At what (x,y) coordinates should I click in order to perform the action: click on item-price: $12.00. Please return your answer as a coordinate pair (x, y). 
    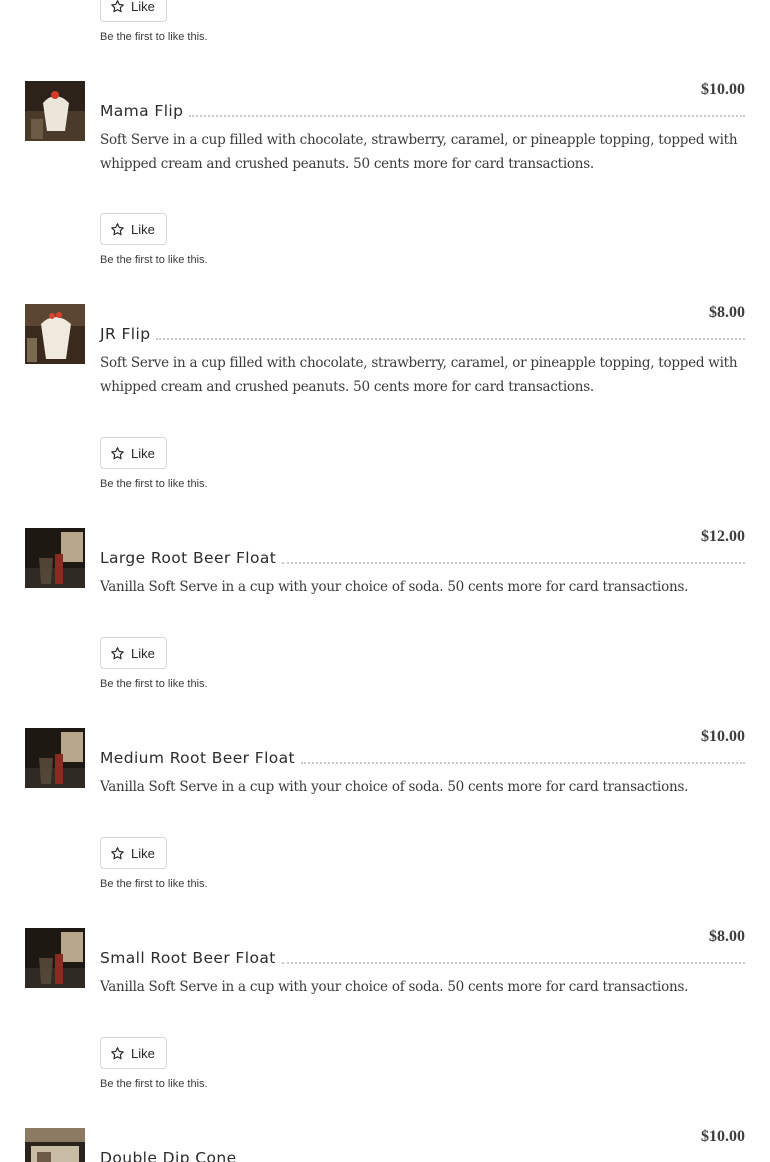
    Looking at the image, I should click on (723, 536).